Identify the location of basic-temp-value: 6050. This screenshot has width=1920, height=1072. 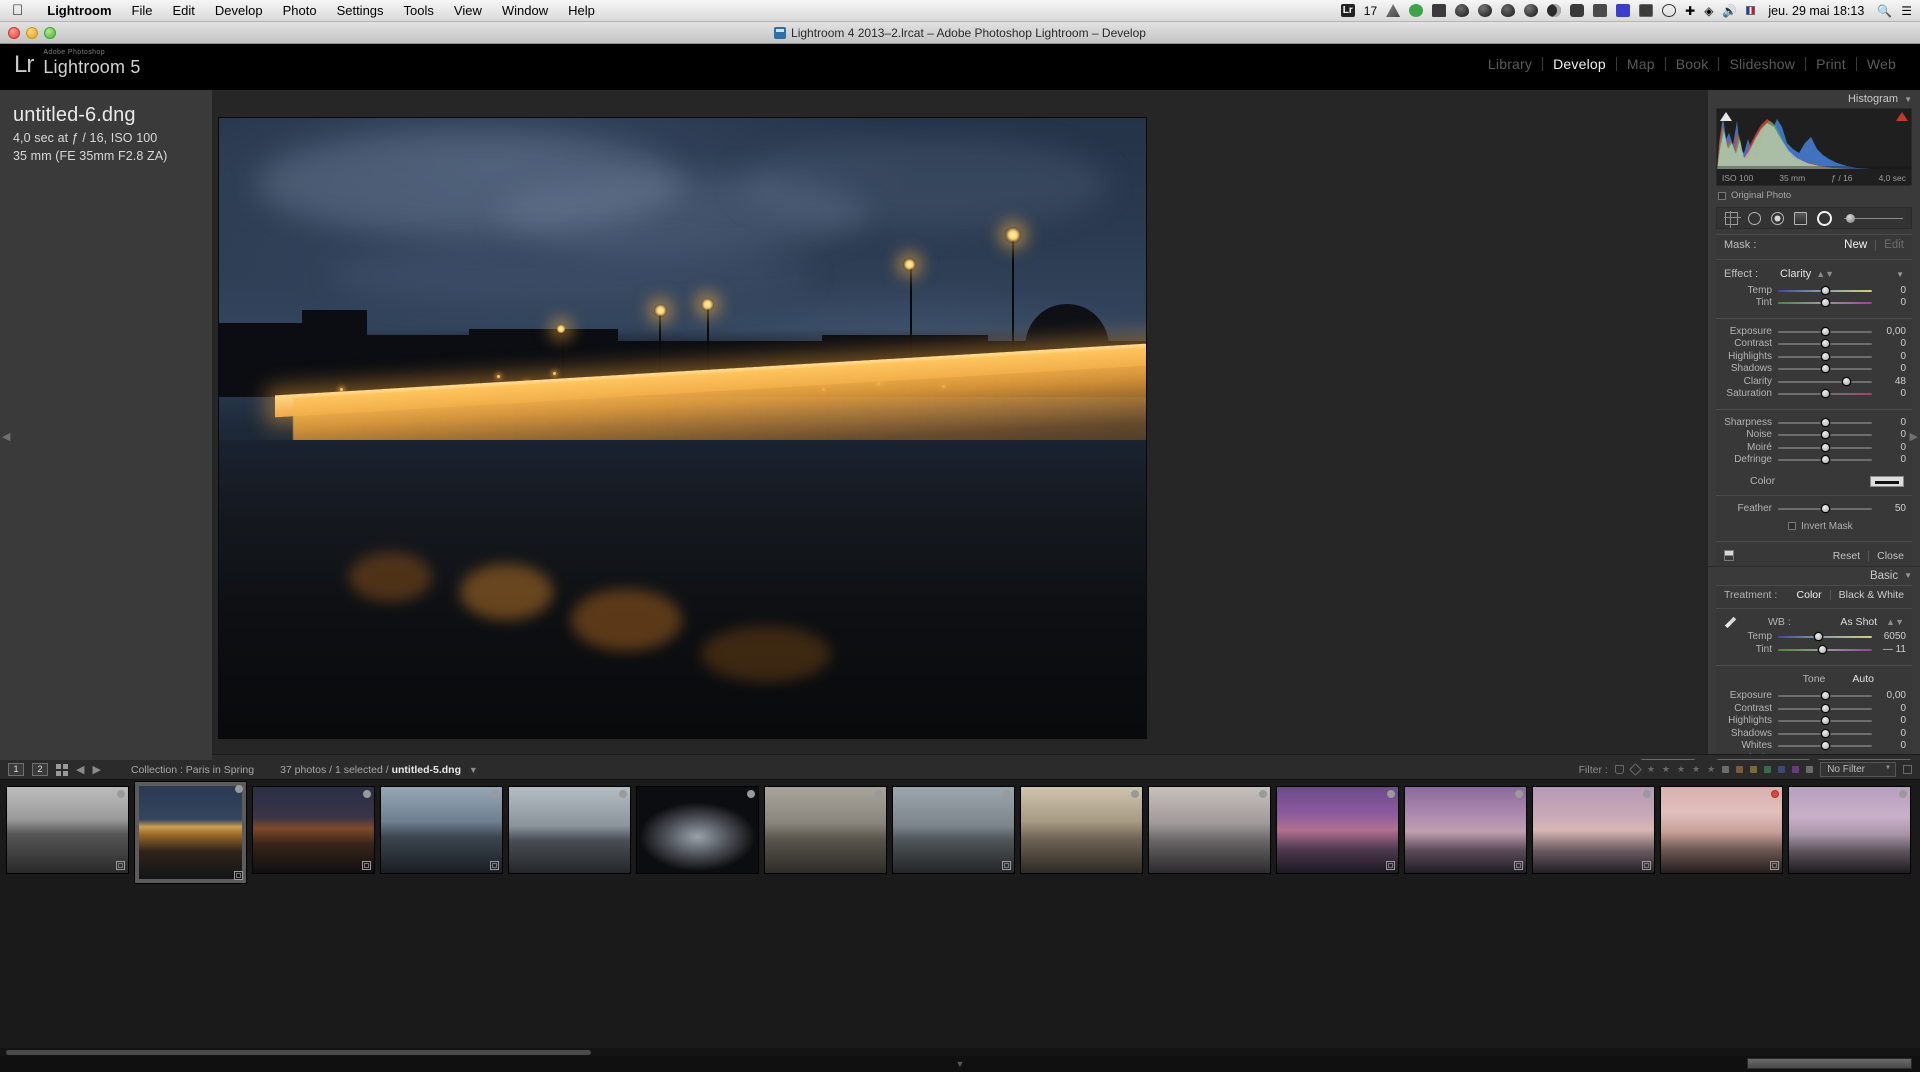
(1889, 636).